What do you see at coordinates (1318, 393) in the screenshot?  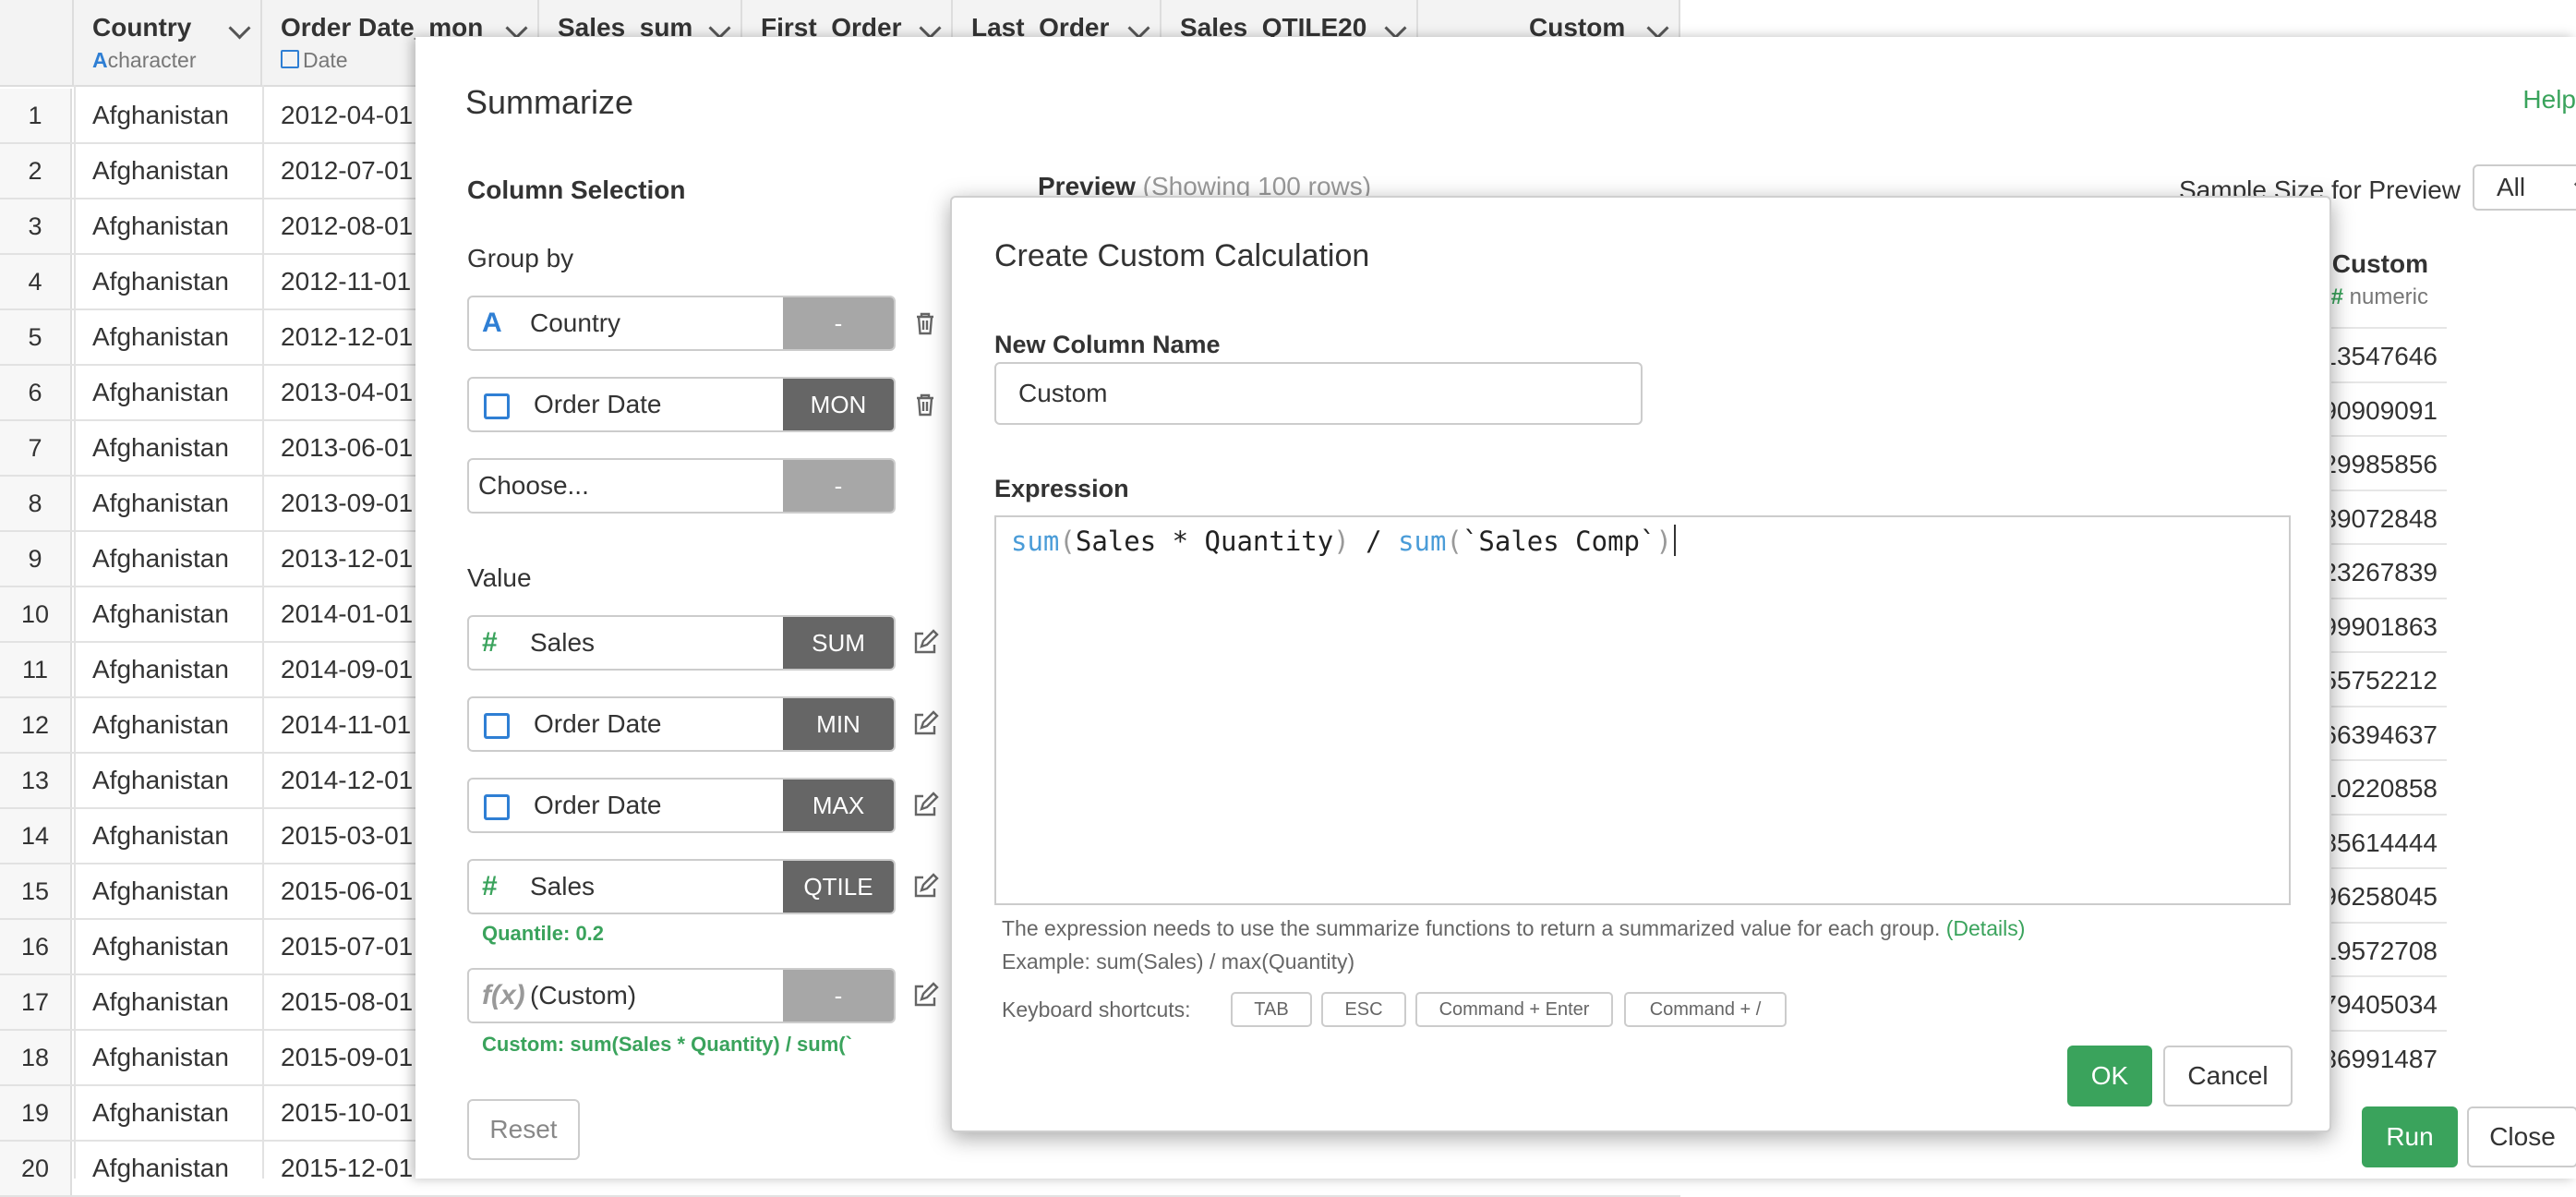 I see `new-column-name-input` at bounding box center [1318, 393].